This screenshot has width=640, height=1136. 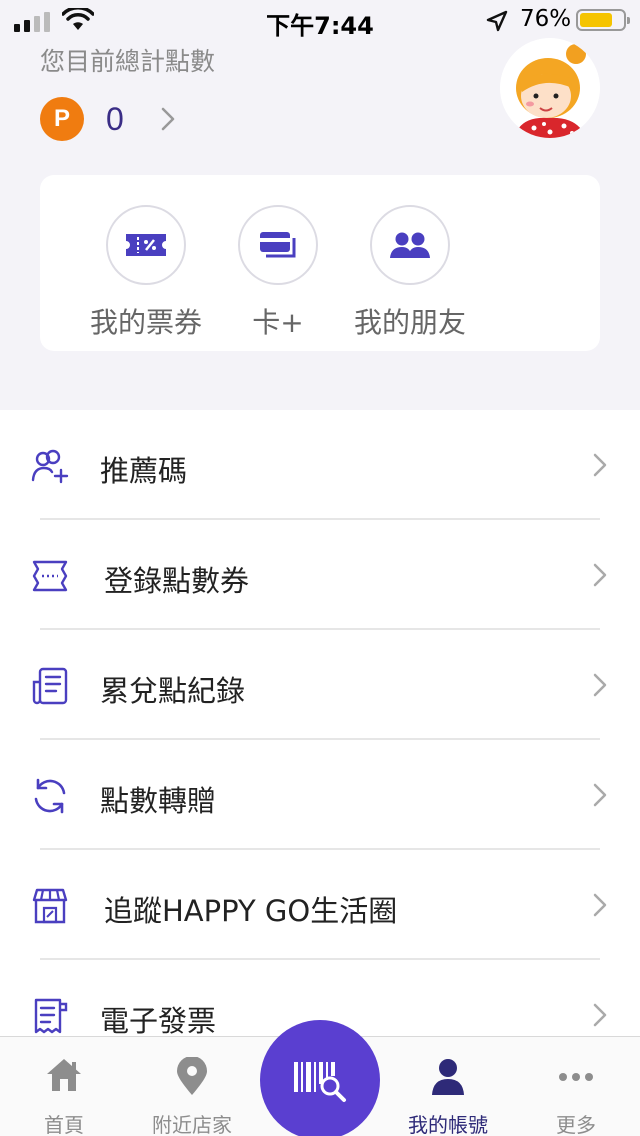 What do you see at coordinates (62, 119) in the screenshot?
I see `points-badge-icon: P` at bounding box center [62, 119].